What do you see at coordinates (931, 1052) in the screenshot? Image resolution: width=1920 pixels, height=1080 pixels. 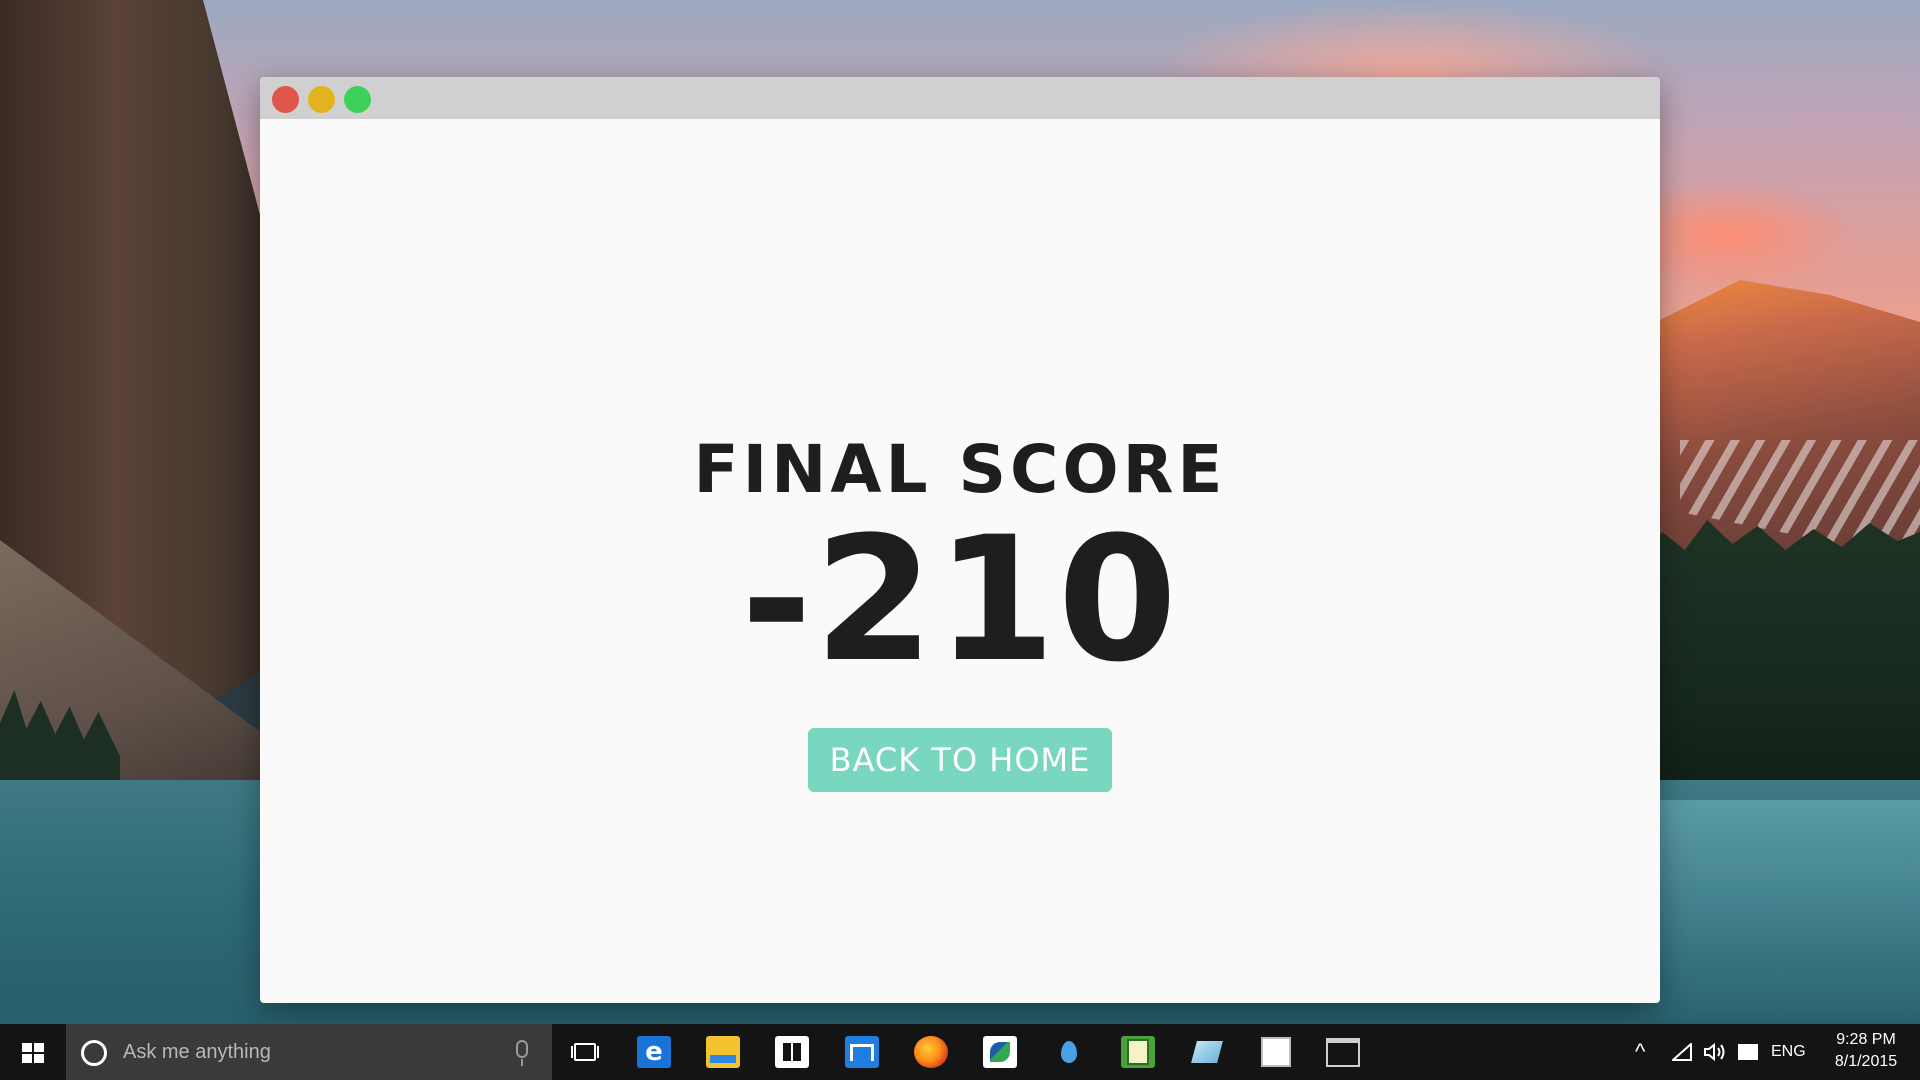 I see `firefox-icon` at bounding box center [931, 1052].